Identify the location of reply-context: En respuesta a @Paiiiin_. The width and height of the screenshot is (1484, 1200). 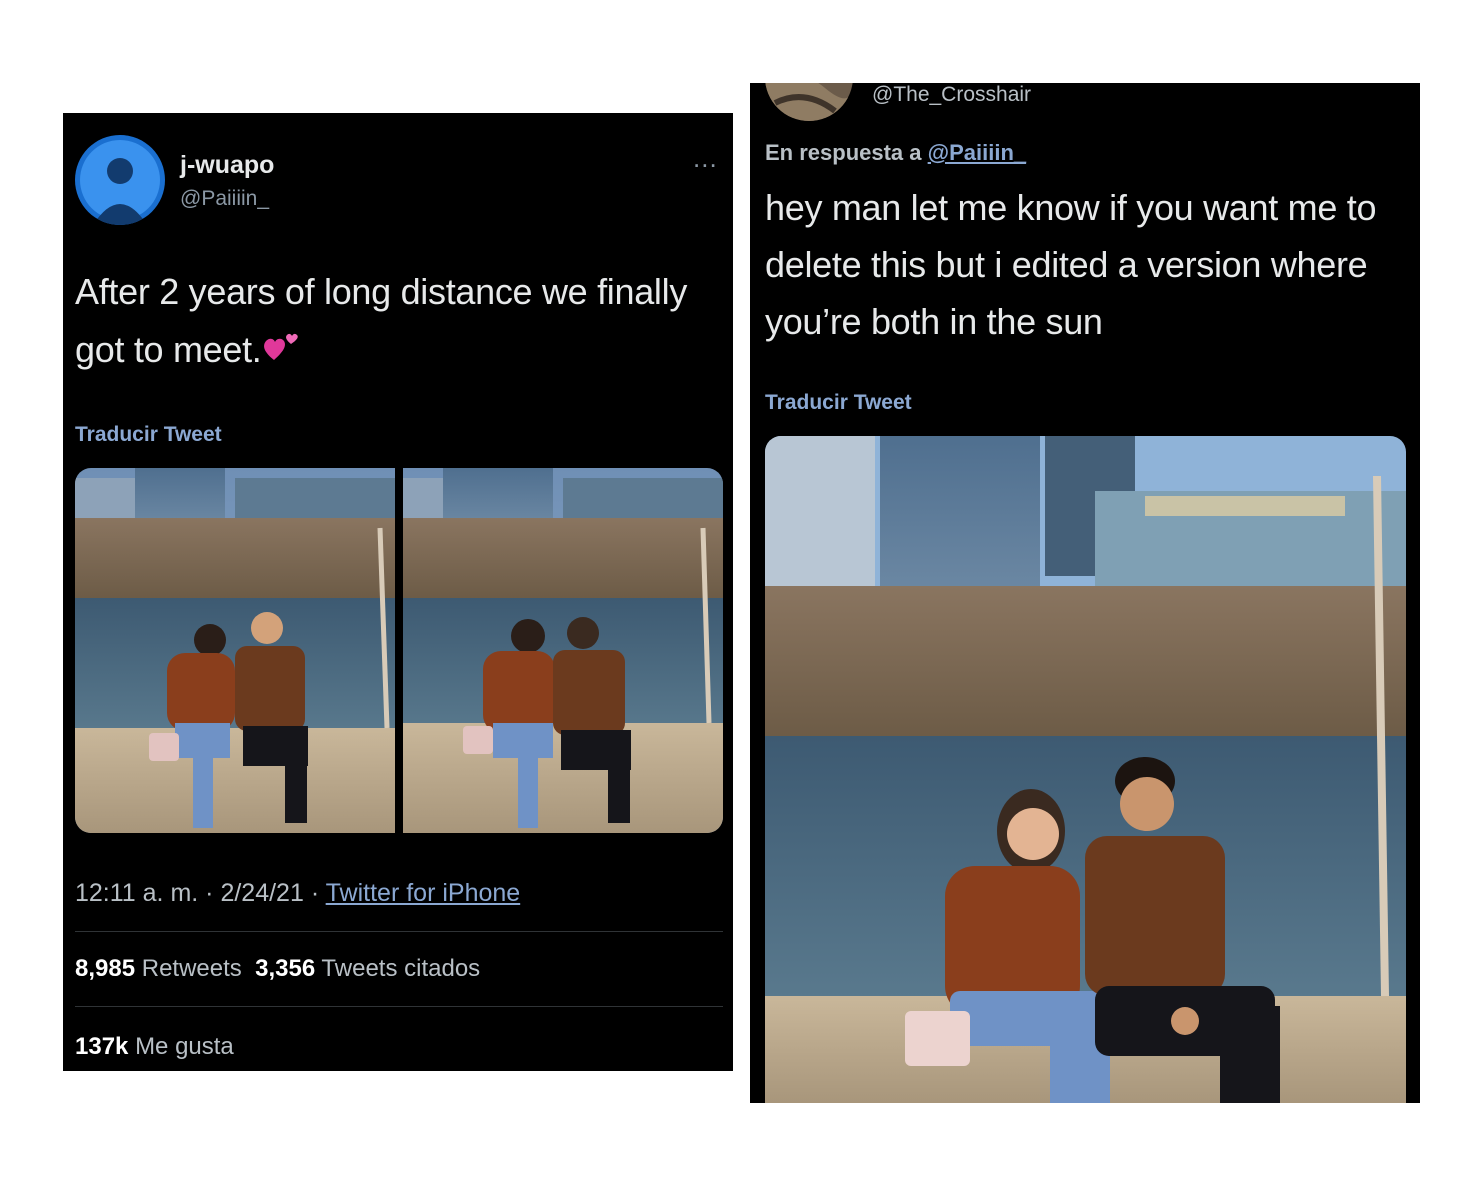
(895, 153).